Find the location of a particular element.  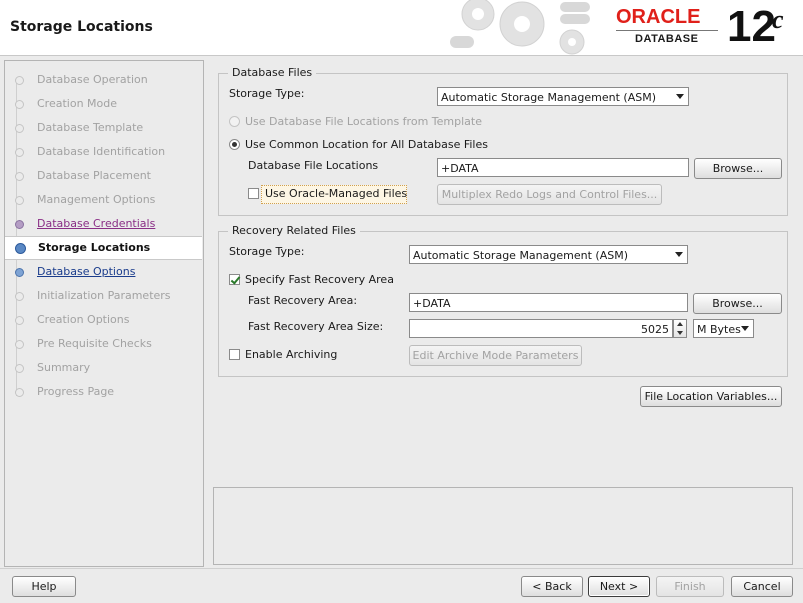

footer-divider is located at coordinates (401, 568).